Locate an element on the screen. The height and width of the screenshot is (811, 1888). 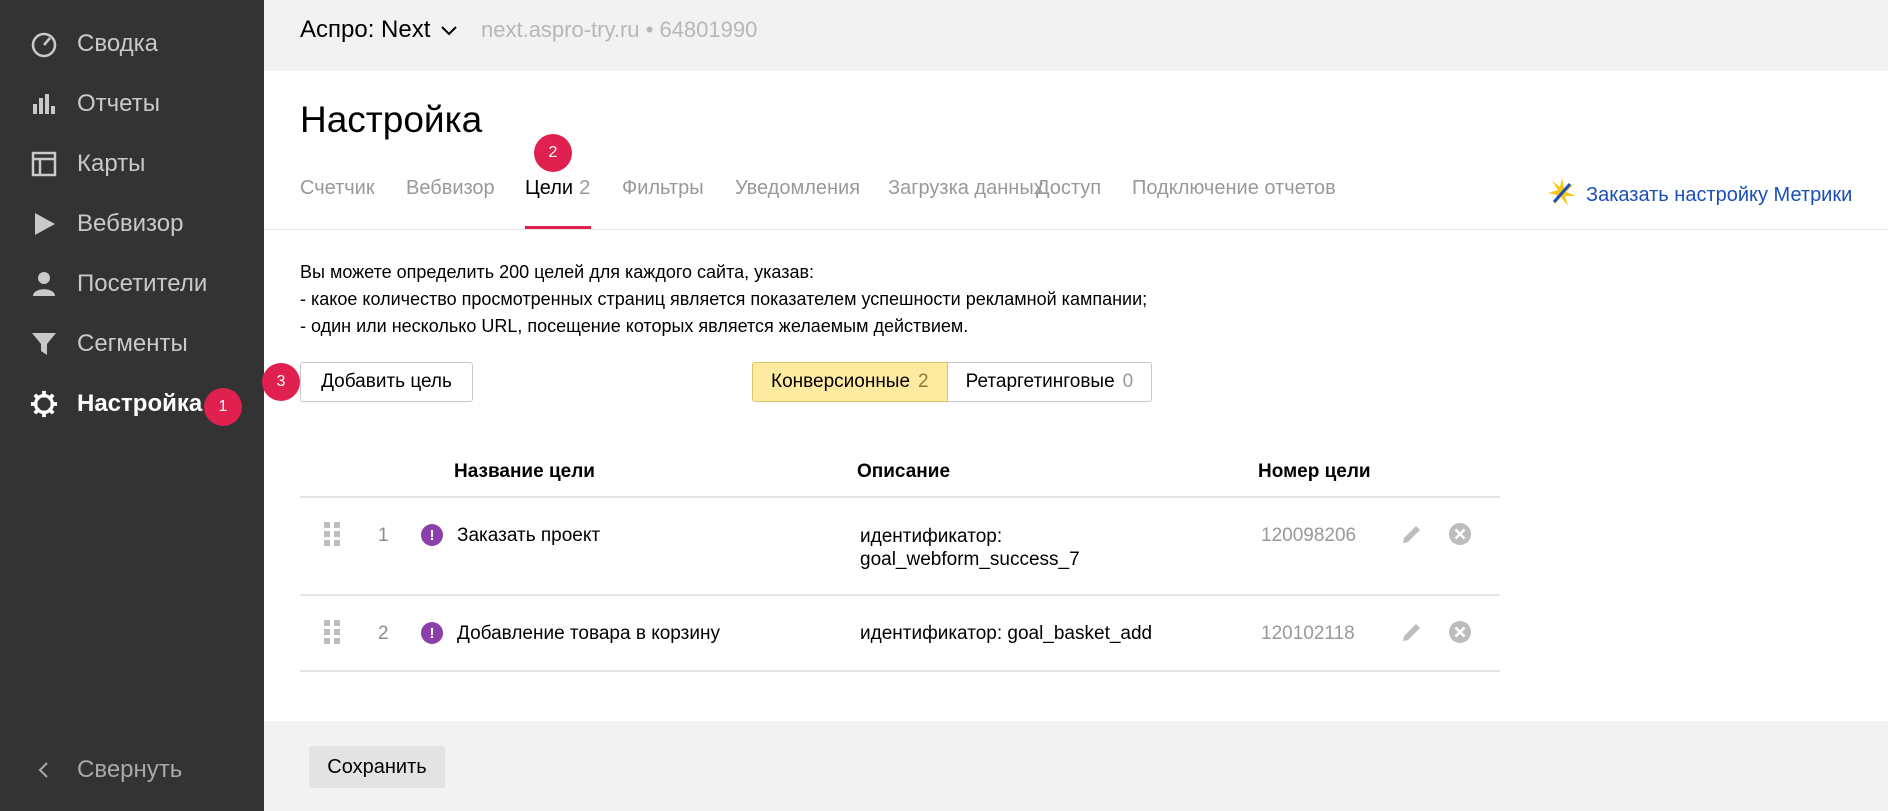
sidebar-item-label: Вебвизор is located at coordinates (130, 223).